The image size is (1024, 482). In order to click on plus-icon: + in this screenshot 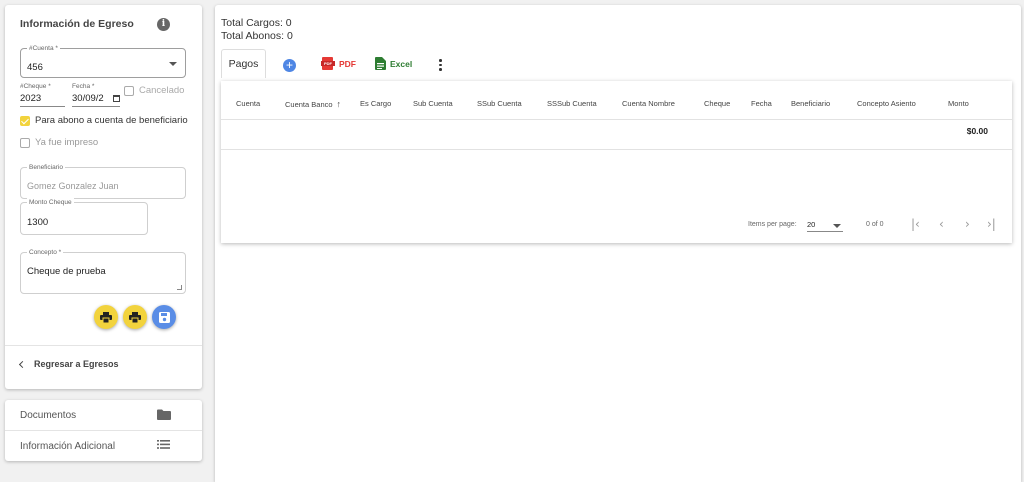, I will do `click(289, 65)`.